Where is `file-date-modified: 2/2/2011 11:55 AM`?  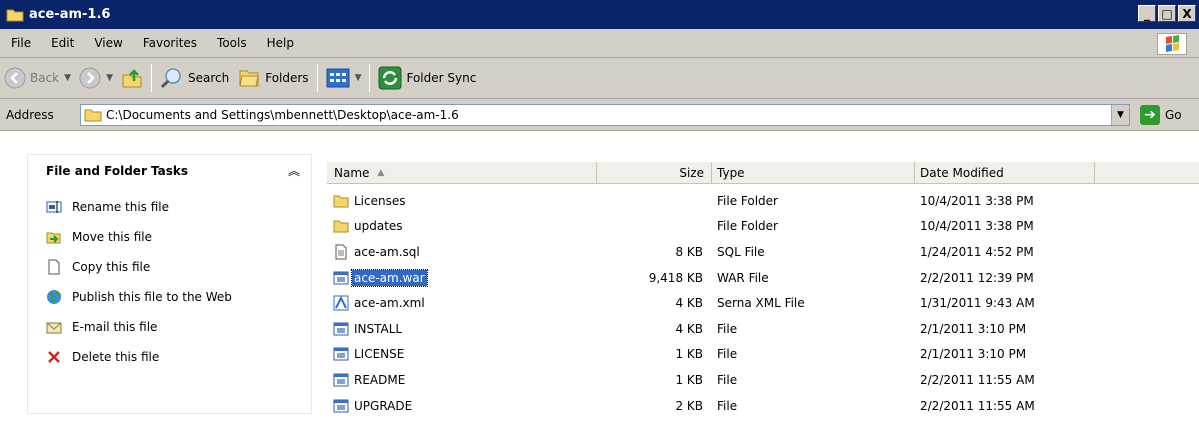
file-date-modified: 2/2/2011 11:55 AM is located at coordinates (977, 405).